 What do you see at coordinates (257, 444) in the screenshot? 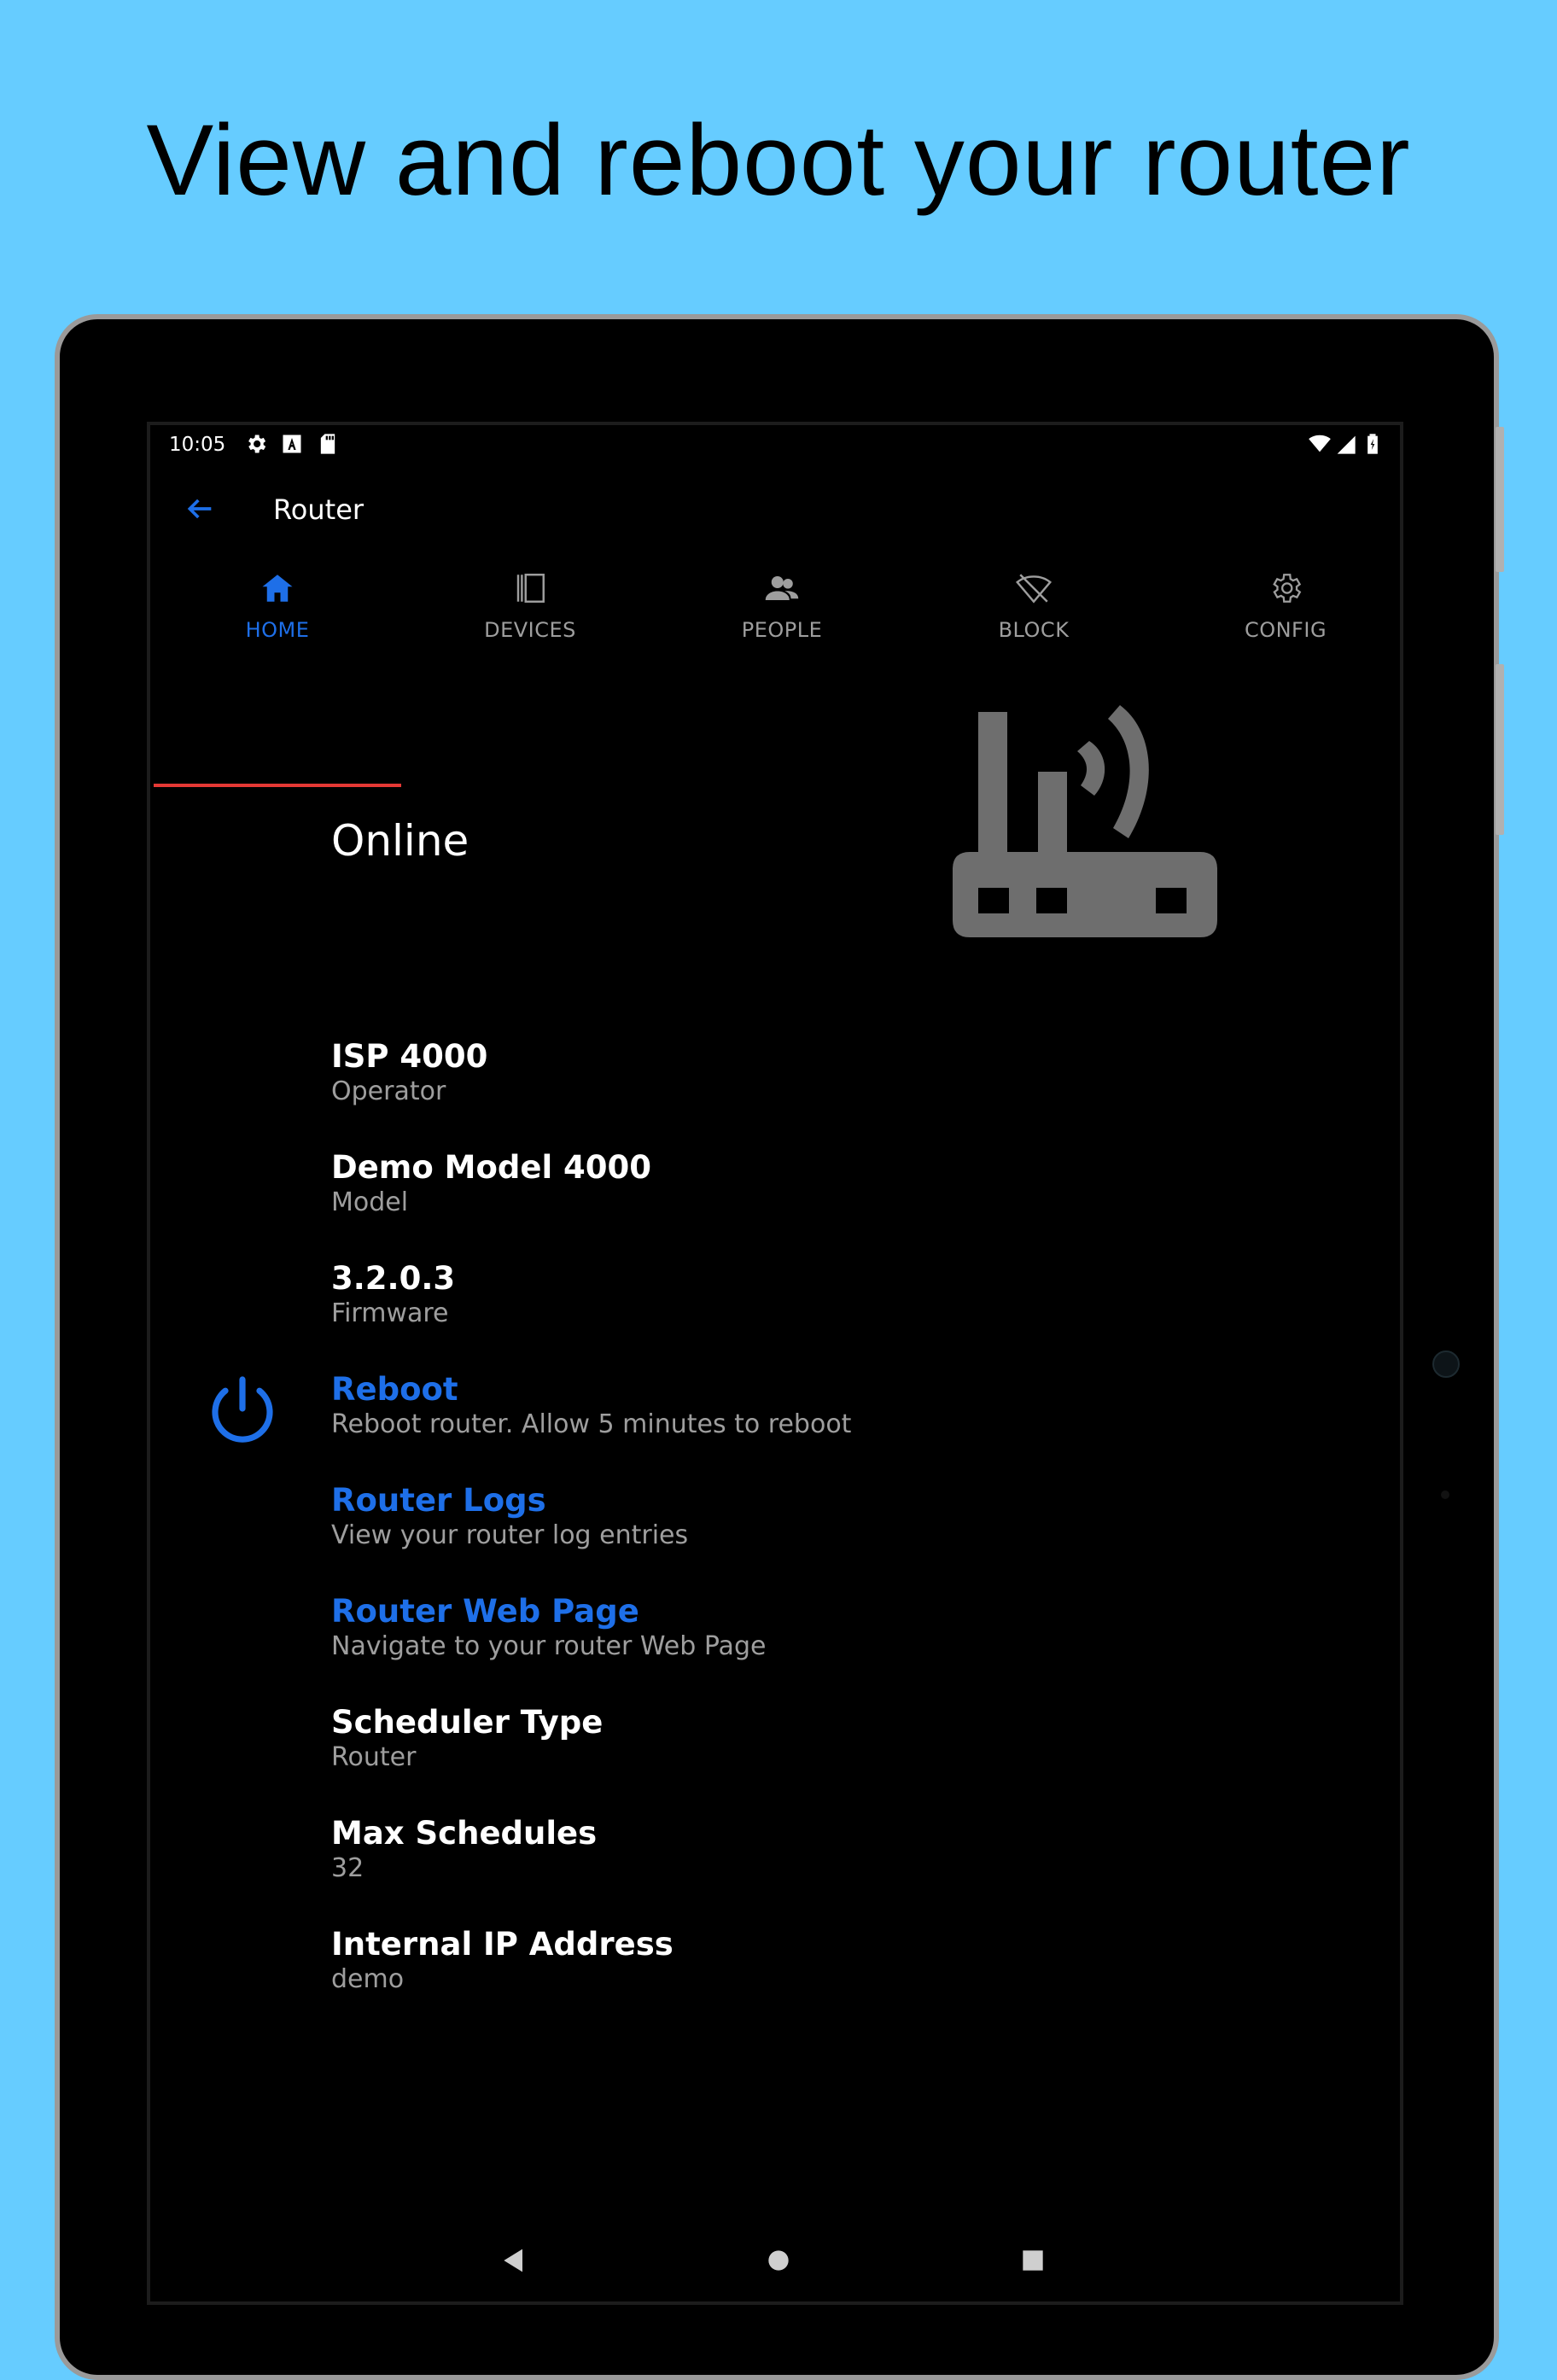
I see `settings-icon` at bounding box center [257, 444].